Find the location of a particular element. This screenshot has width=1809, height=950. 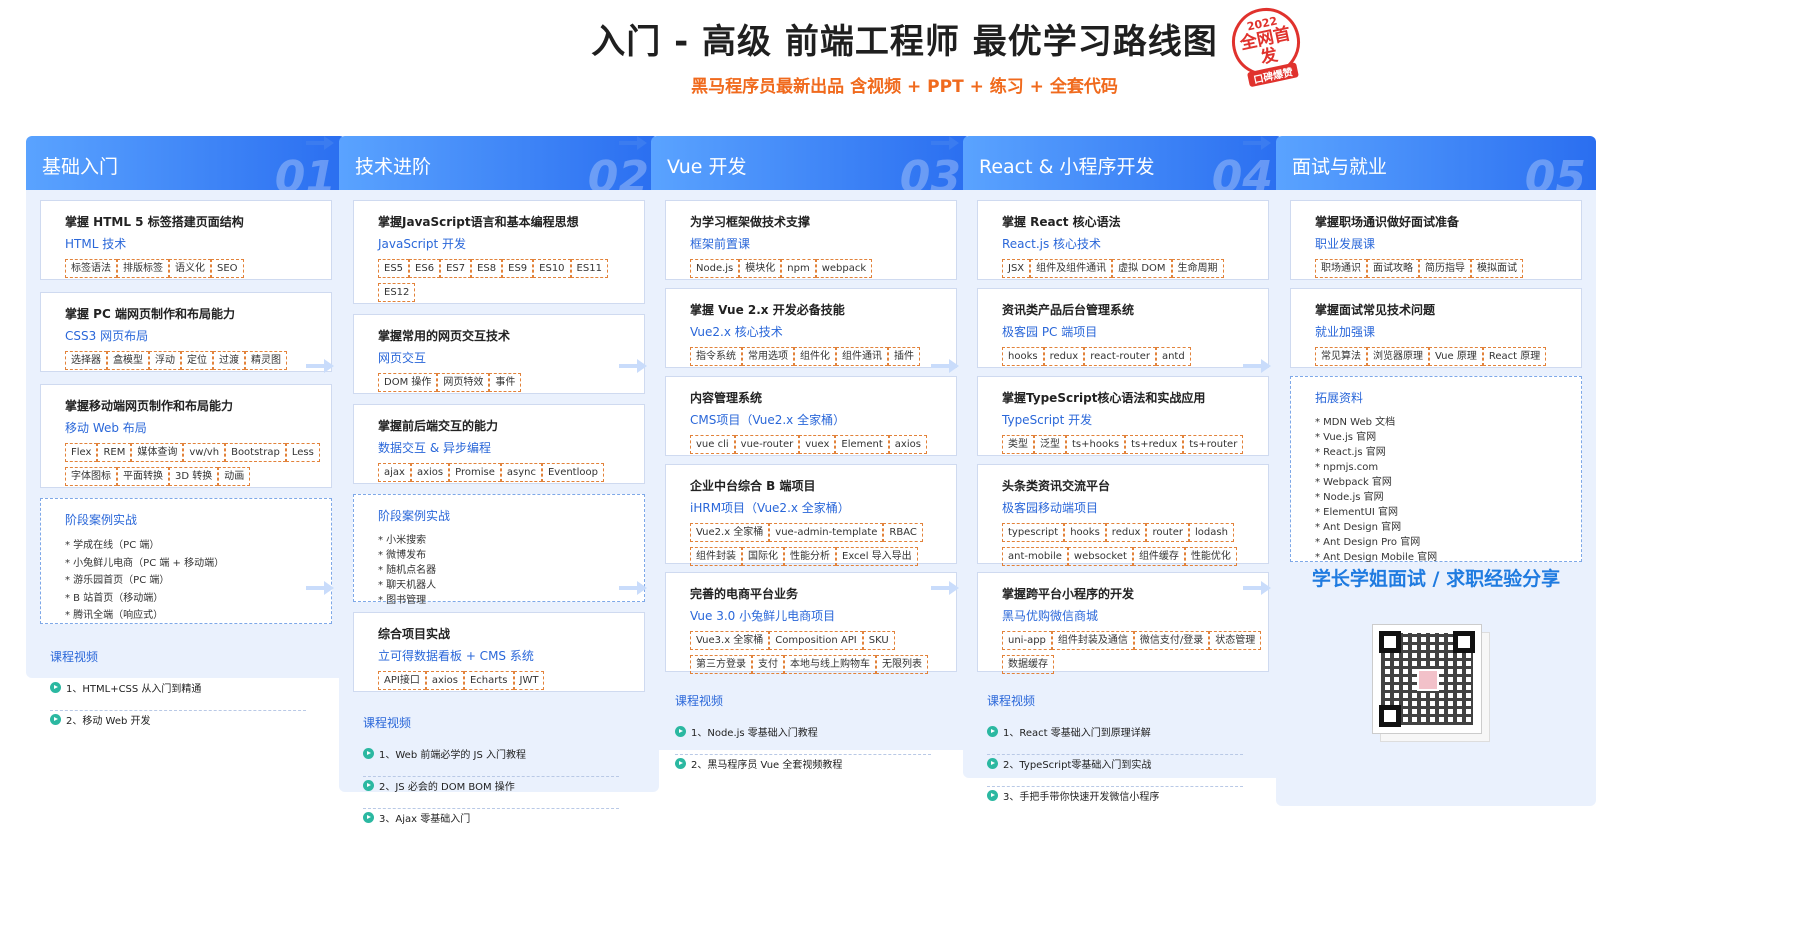

stage-number: 05 is located at coordinates (1555, 171).